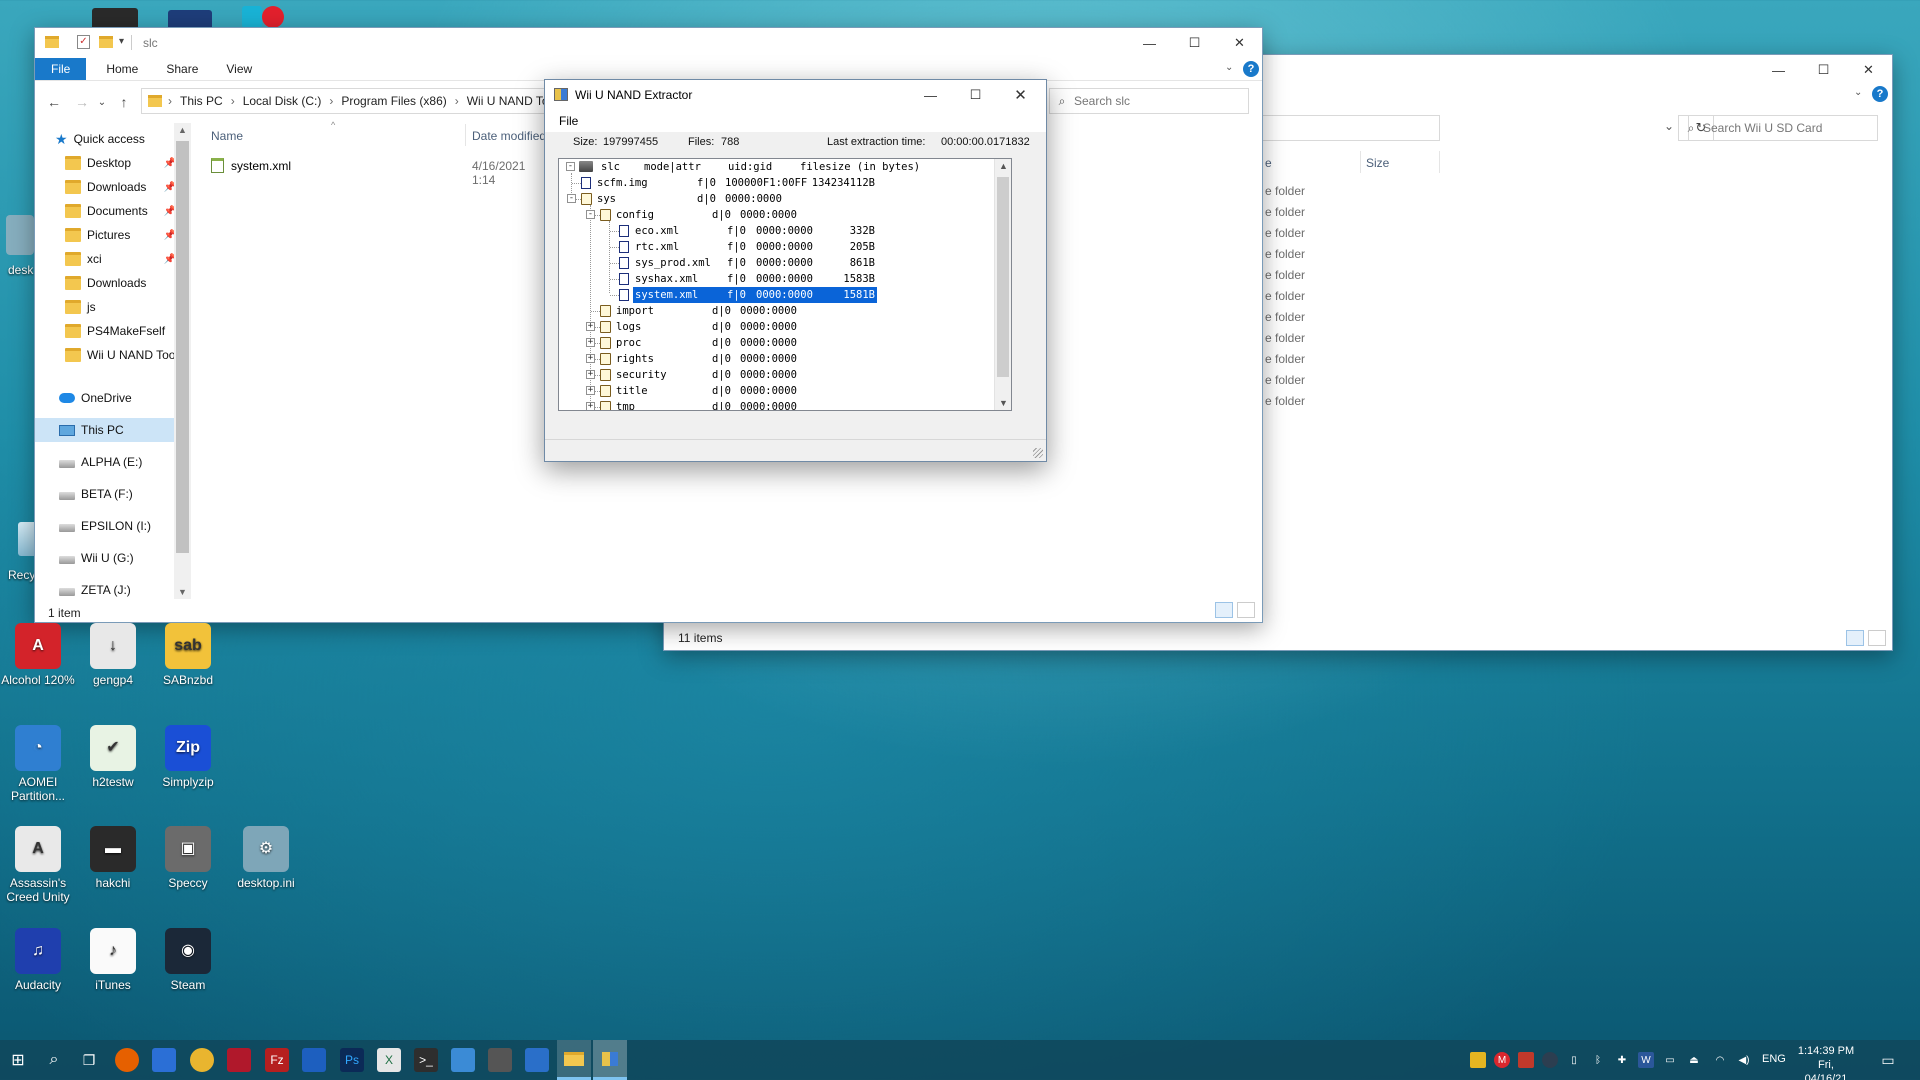 The image size is (1920, 1080). What do you see at coordinates (266, 858) in the screenshot?
I see `desktop-shortcut: ⚙ desktop.ini` at bounding box center [266, 858].